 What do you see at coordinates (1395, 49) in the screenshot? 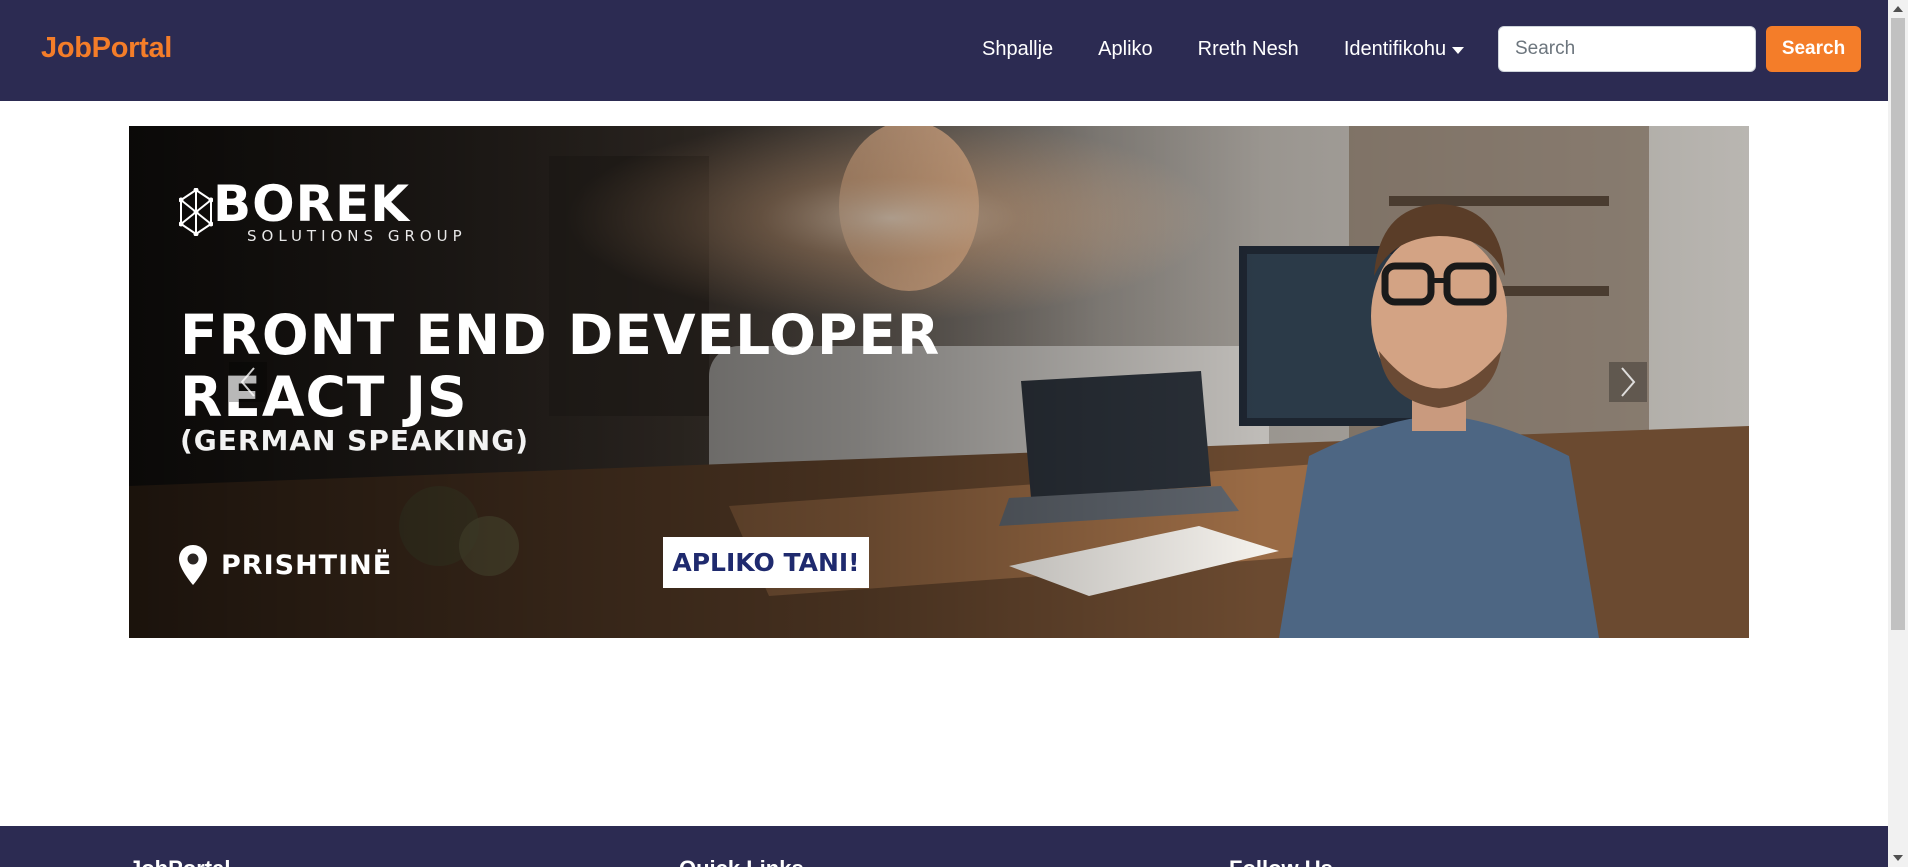
I see `nav-dropdown-label: Identifikohu` at bounding box center [1395, 49].